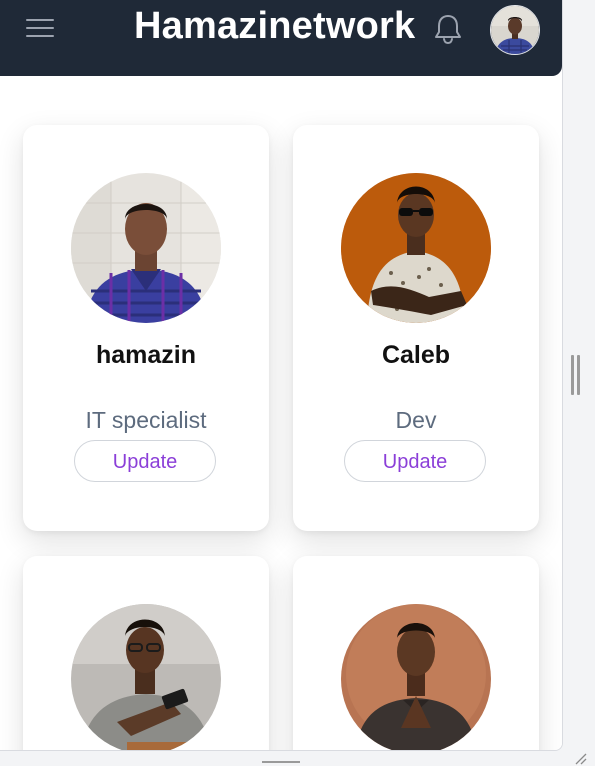  What do you see at coordinates (416, 420) in the screenshot?
I see `profile-role: Dev` at bounding box center [416, 420].